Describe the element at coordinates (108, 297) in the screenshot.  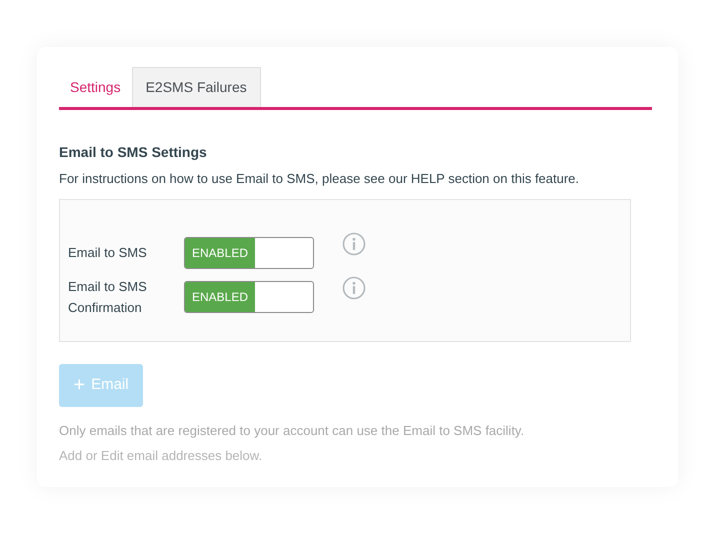
I see `setting-label: Email to SMS Confirmation` at that location.